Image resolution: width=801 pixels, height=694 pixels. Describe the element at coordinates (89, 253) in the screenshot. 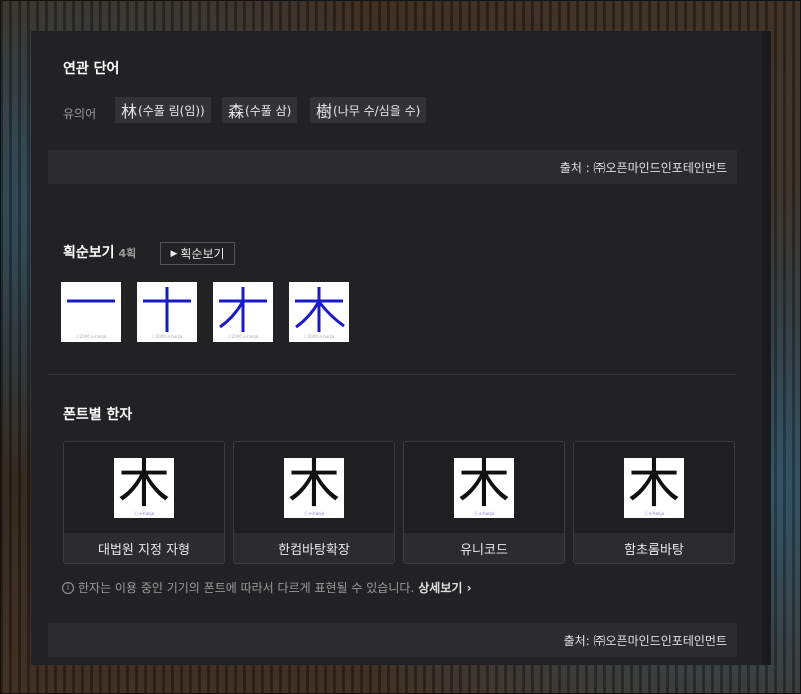

I see `stroke-order-title: 획순보기` at that location.